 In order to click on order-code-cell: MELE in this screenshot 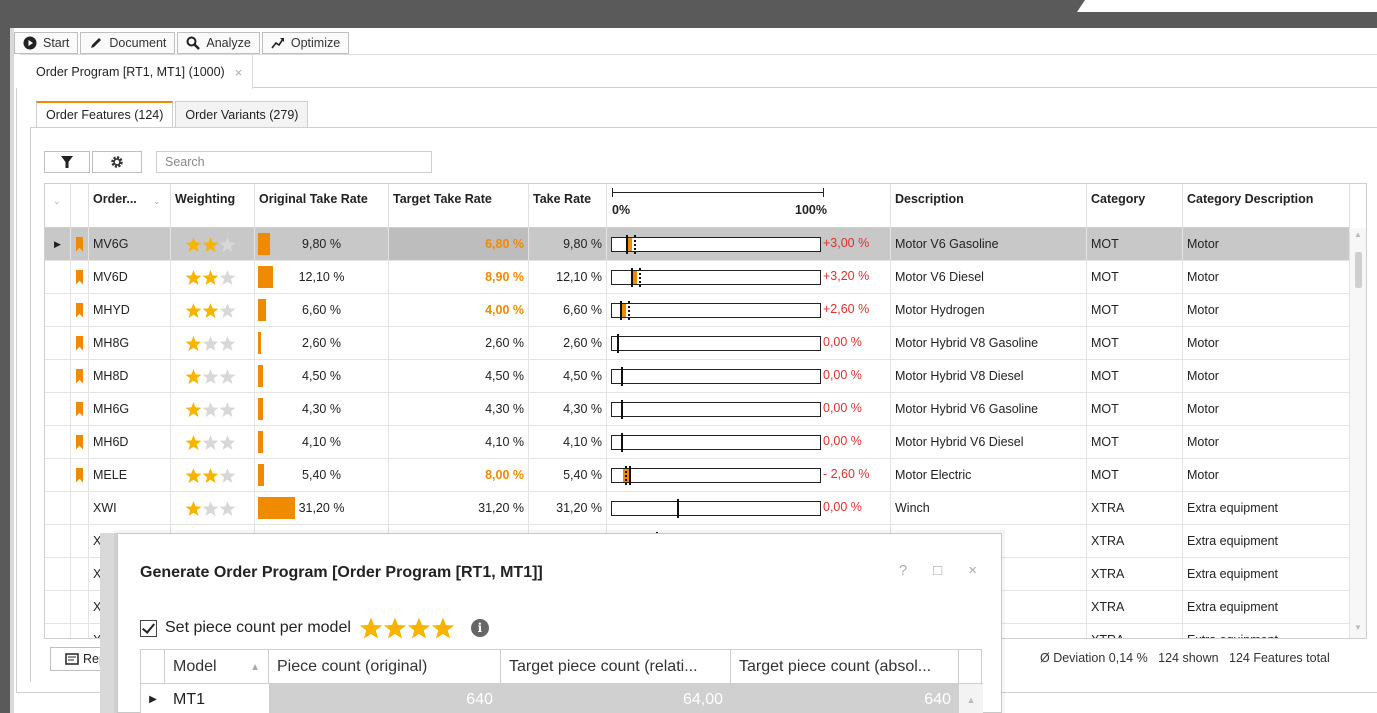, I will do `click(130, 475)`.